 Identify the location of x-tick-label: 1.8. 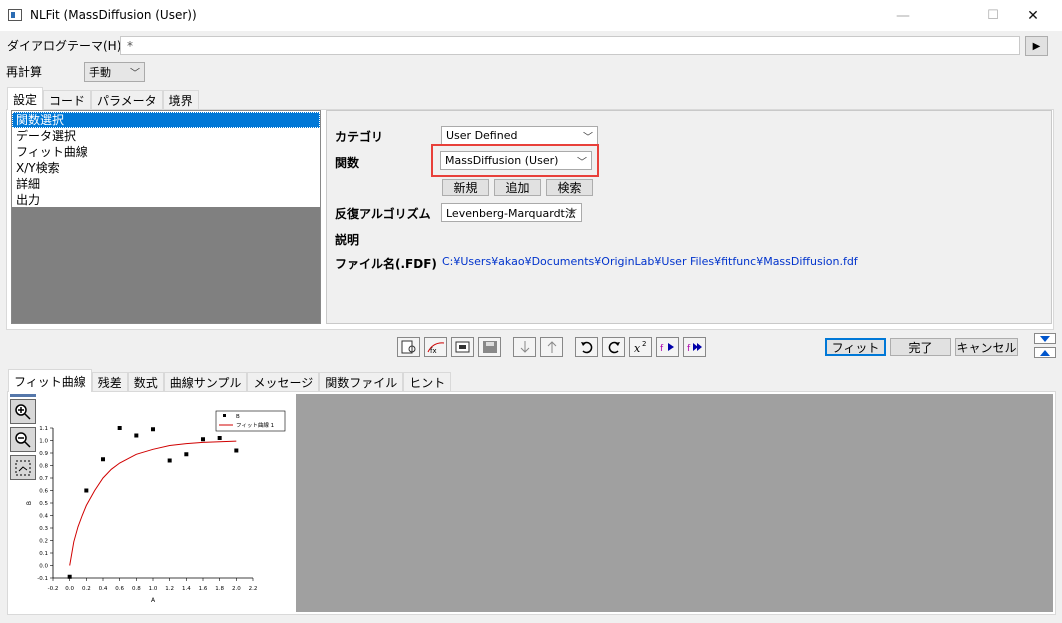
(219, 589).